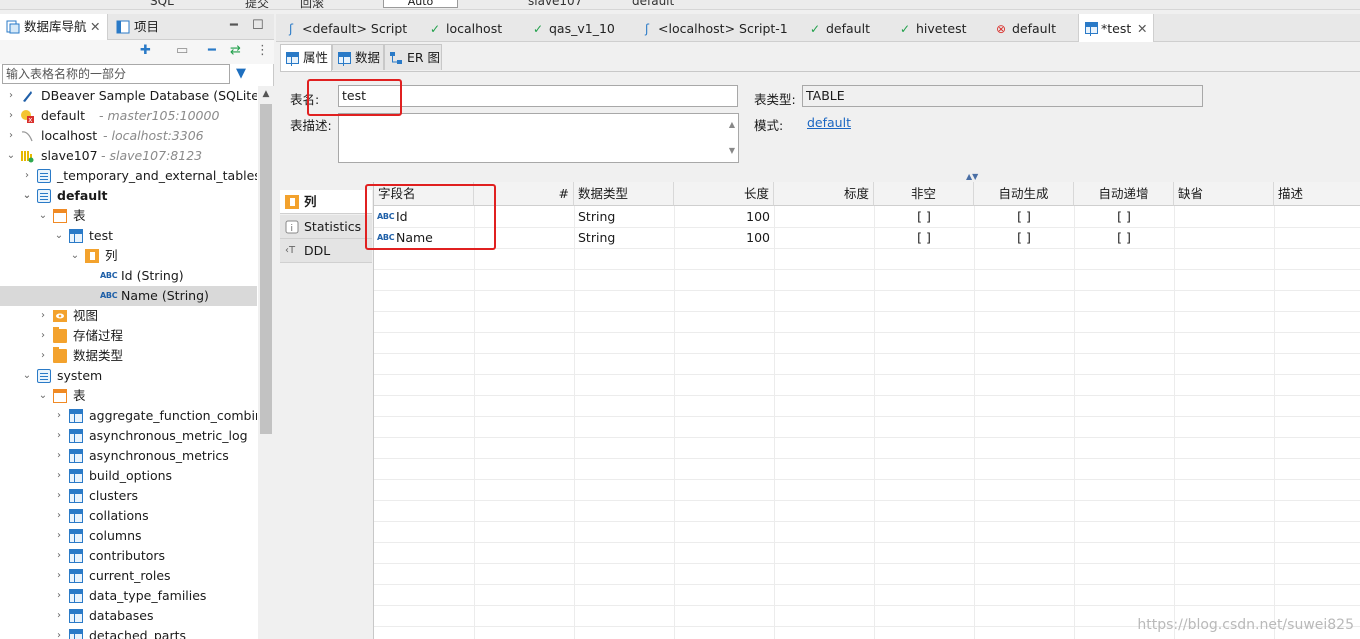  Describe the element at coordinates (116, 74) in the screenshot. I see `table-filter-input: 输入表格名称的一部分` at that location.